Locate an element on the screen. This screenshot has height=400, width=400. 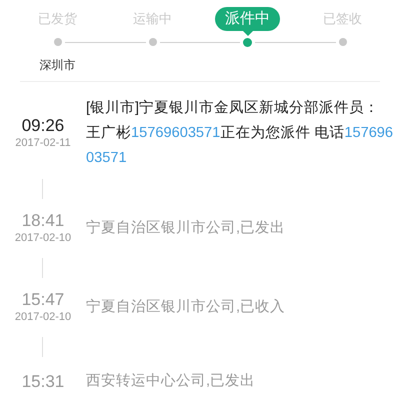
event-description: 宁夏自治区银川市公司,已收入 is located at coordinates (186, 307).